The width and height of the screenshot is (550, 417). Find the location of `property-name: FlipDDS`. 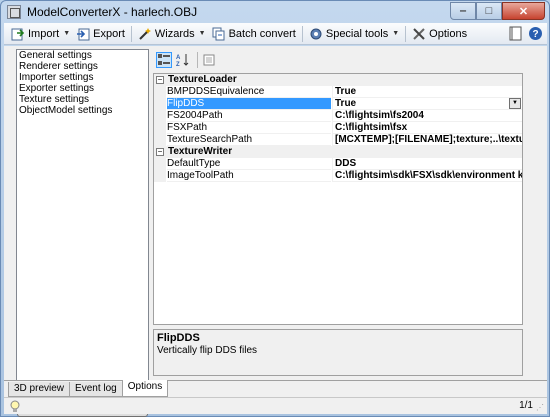

property-name: FlipDDS is located at coordinates (249, 104).